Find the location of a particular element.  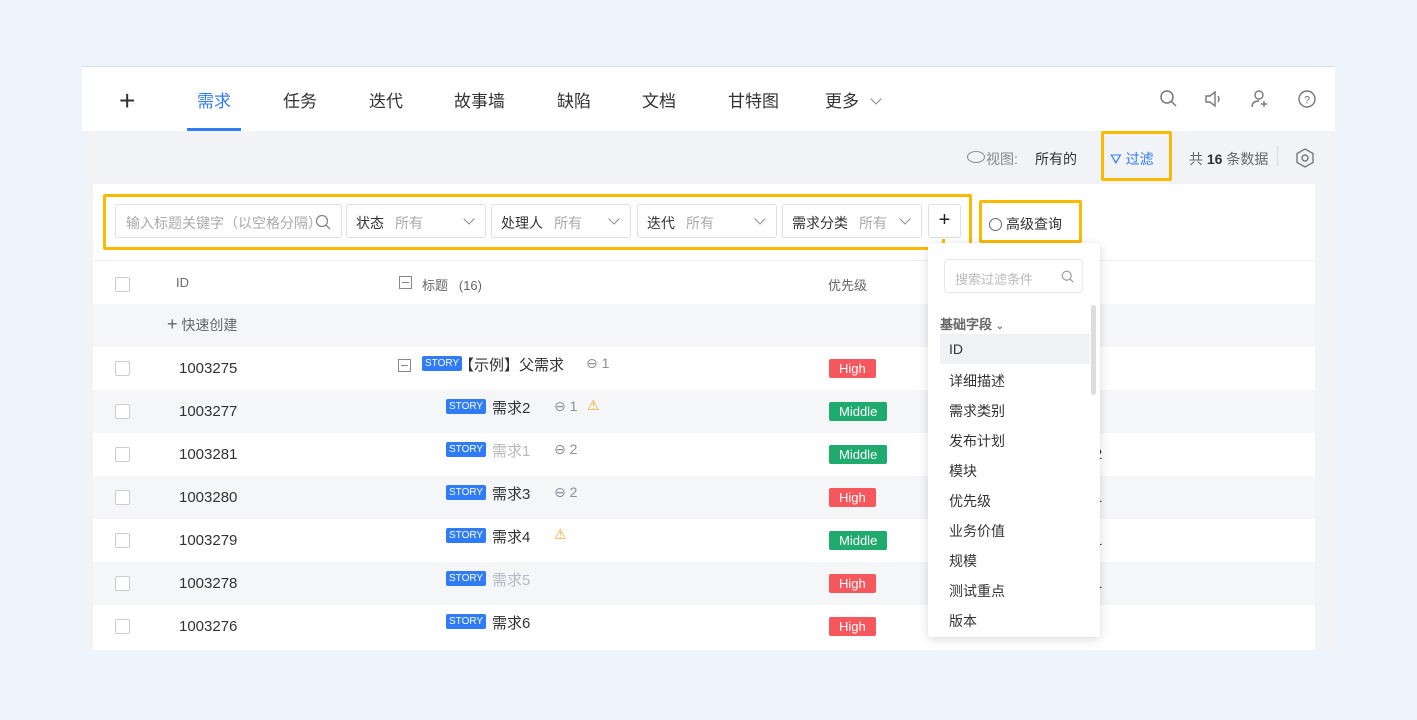

group-basic-fields: 基础字段 ⌄ is located at coordinates (972, 323).